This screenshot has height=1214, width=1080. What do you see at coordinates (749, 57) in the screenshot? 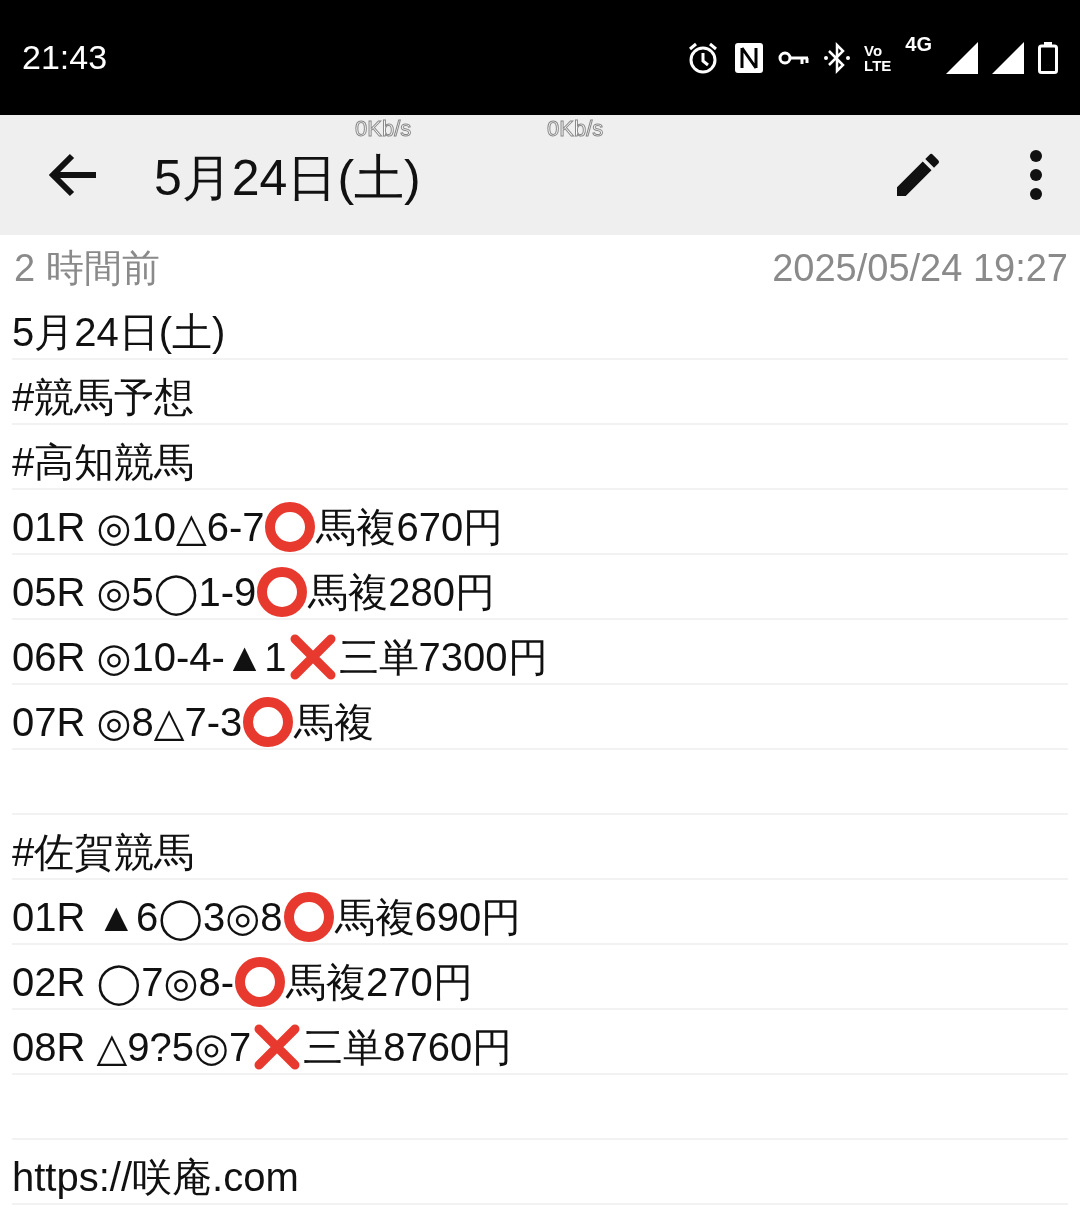
I see `nfc-icon` at bounding box center [749, 57].